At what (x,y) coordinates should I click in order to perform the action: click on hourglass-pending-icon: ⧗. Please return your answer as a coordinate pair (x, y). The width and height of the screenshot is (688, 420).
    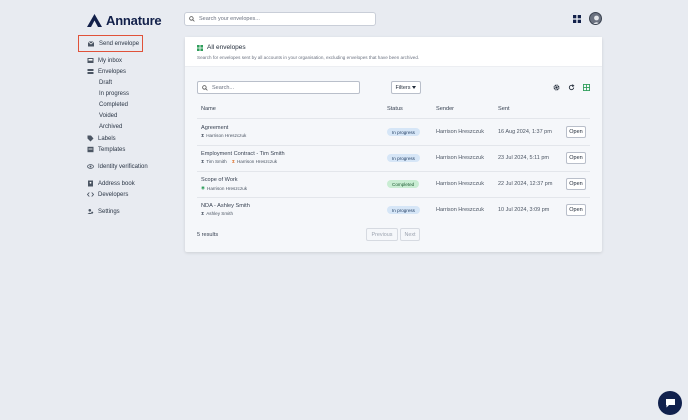
    Looking at the image, I should click on (233, 161).